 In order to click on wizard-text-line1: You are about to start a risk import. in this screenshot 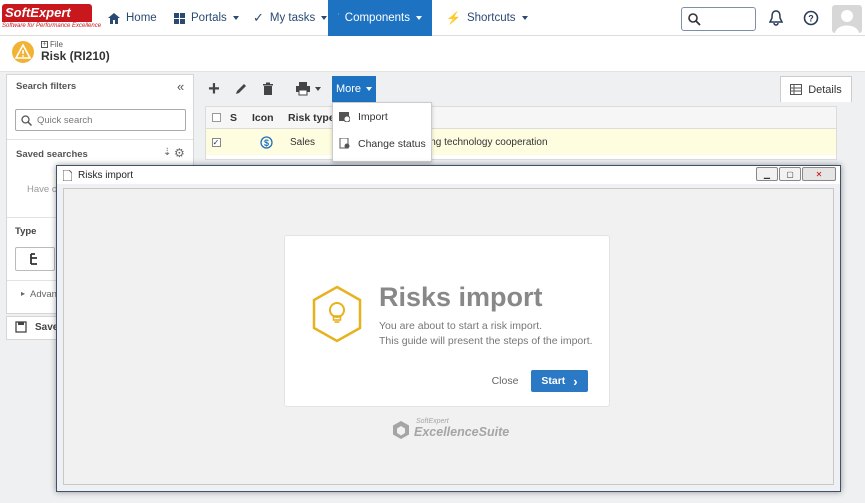, I will do `click(461, 326)`.